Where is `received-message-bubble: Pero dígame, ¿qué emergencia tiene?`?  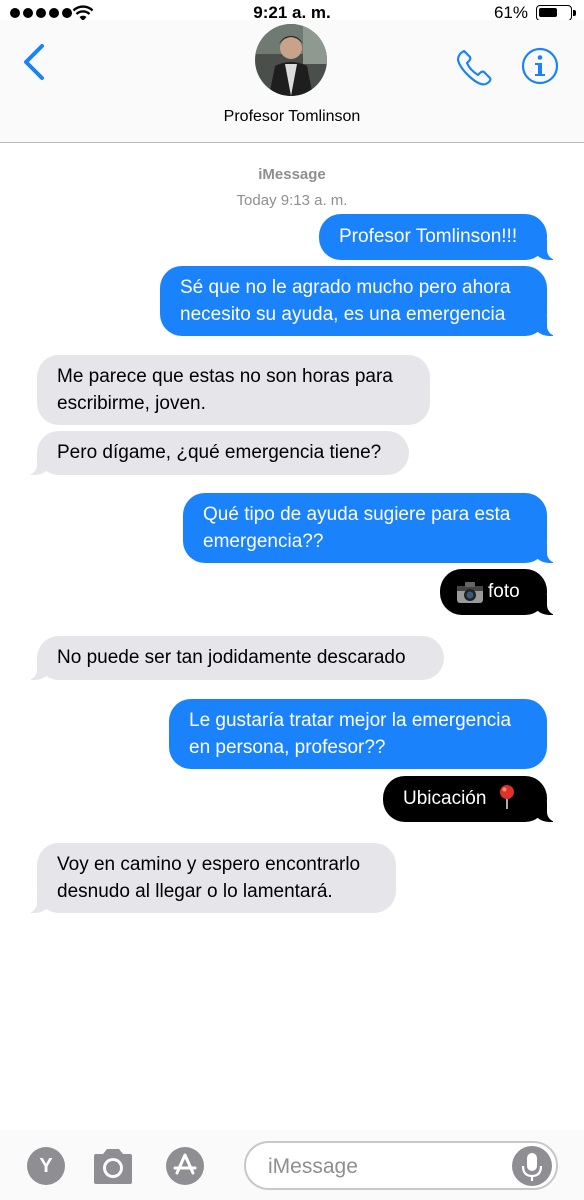
received-message-bubble: Pero dígame, ¿qué emergencia tiene? is located at coordinates (218, 453).